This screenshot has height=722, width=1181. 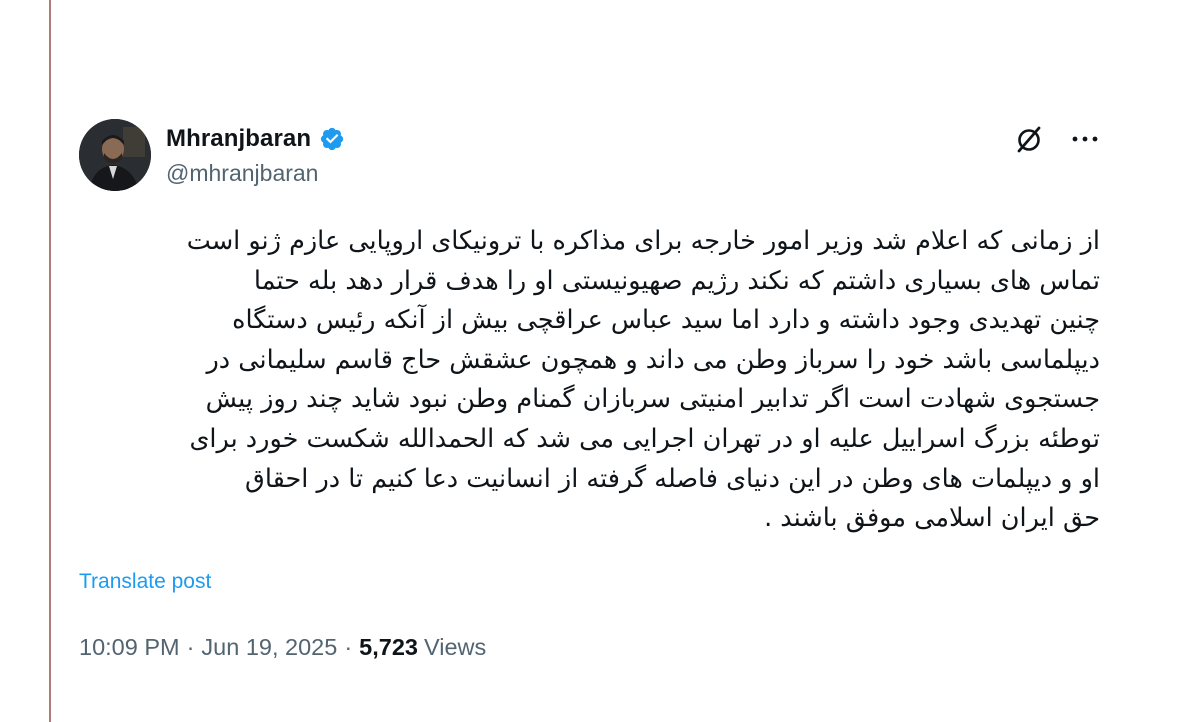 What do you see at coordinates (238, 139) in the screenshot?
I see `author-display-name: Mhranjbaran` at bounding box center [238, 139].